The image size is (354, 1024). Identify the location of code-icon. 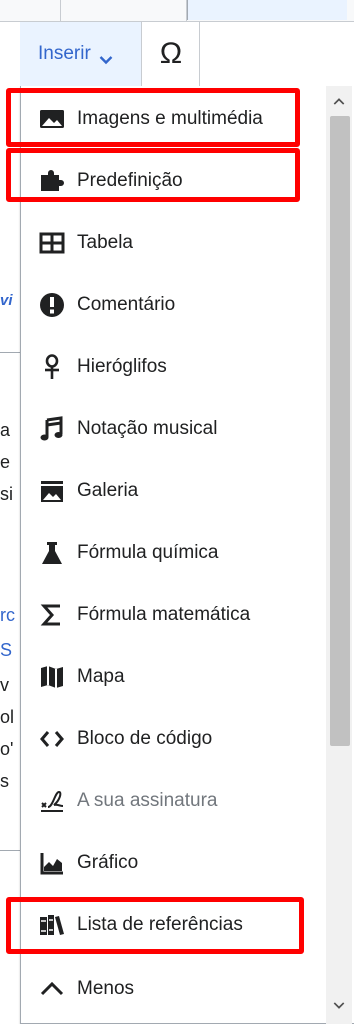
(52, 739).